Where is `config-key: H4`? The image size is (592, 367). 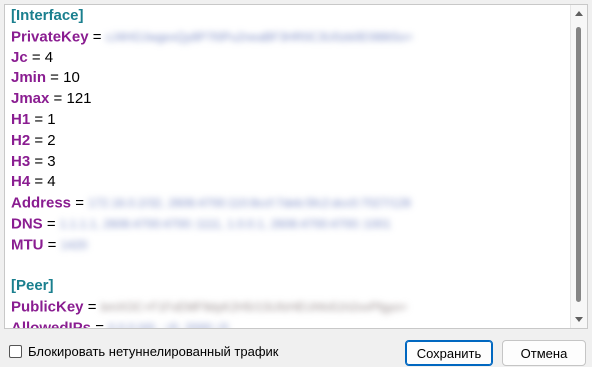
config-key: H4 is located at coordinates (21, 182).